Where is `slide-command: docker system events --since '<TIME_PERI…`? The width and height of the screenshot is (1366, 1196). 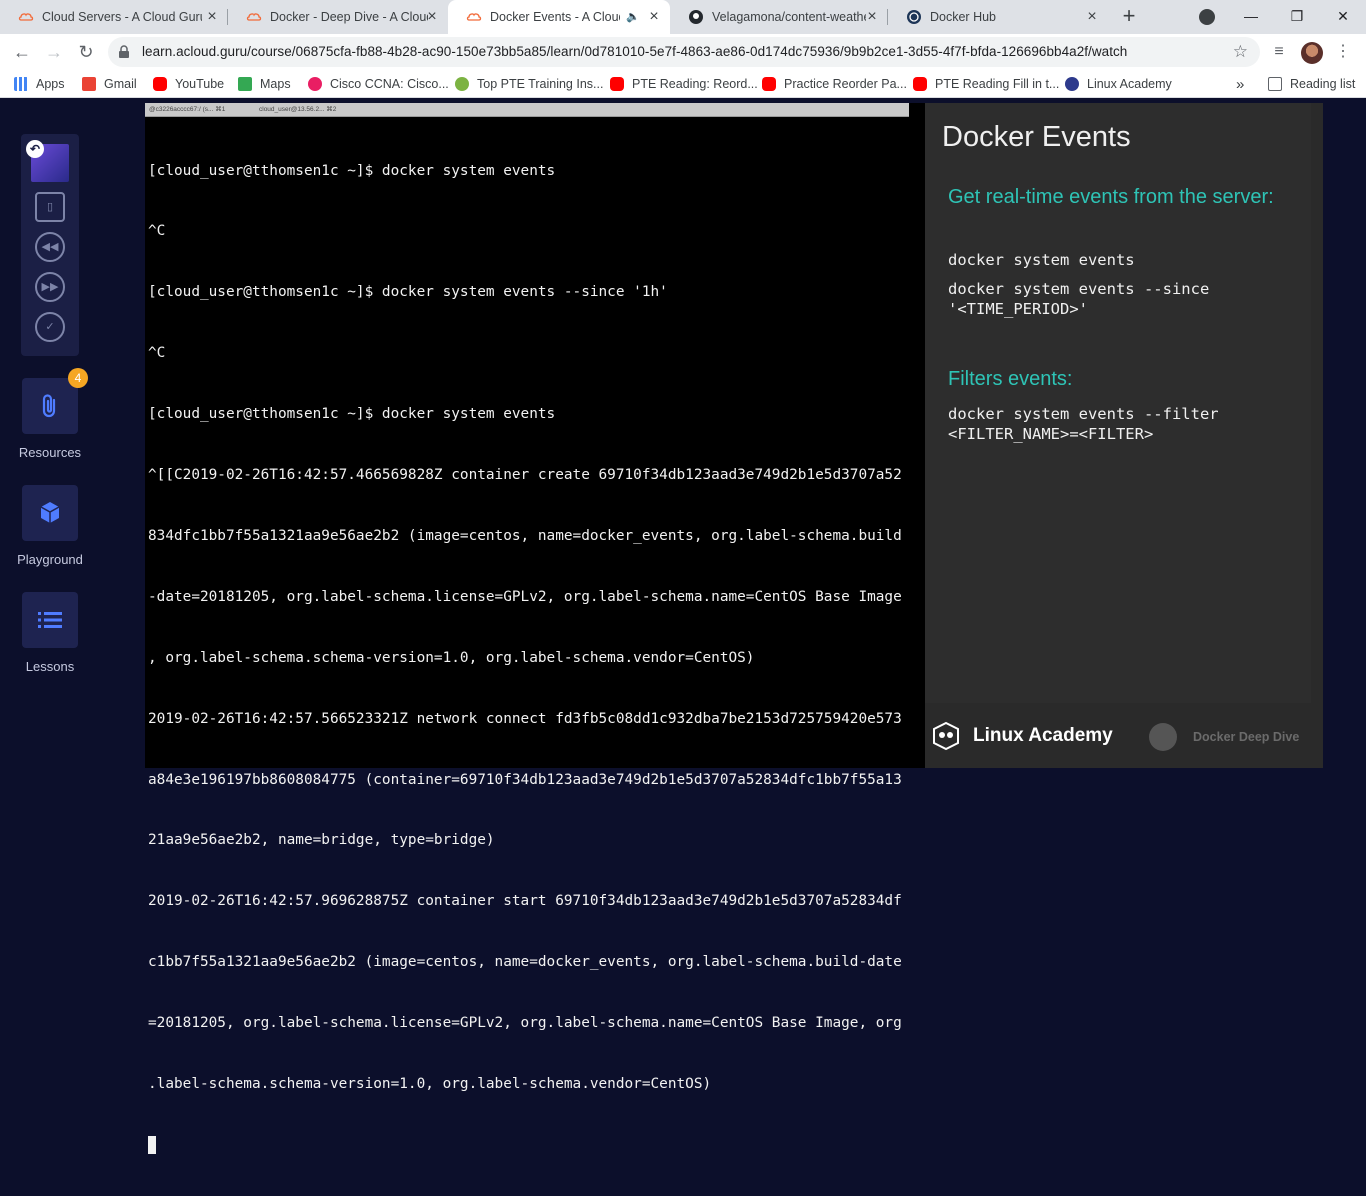 slide-command: docker system events --since '<TIME_PERI… is located at coordinates (1079, 299).